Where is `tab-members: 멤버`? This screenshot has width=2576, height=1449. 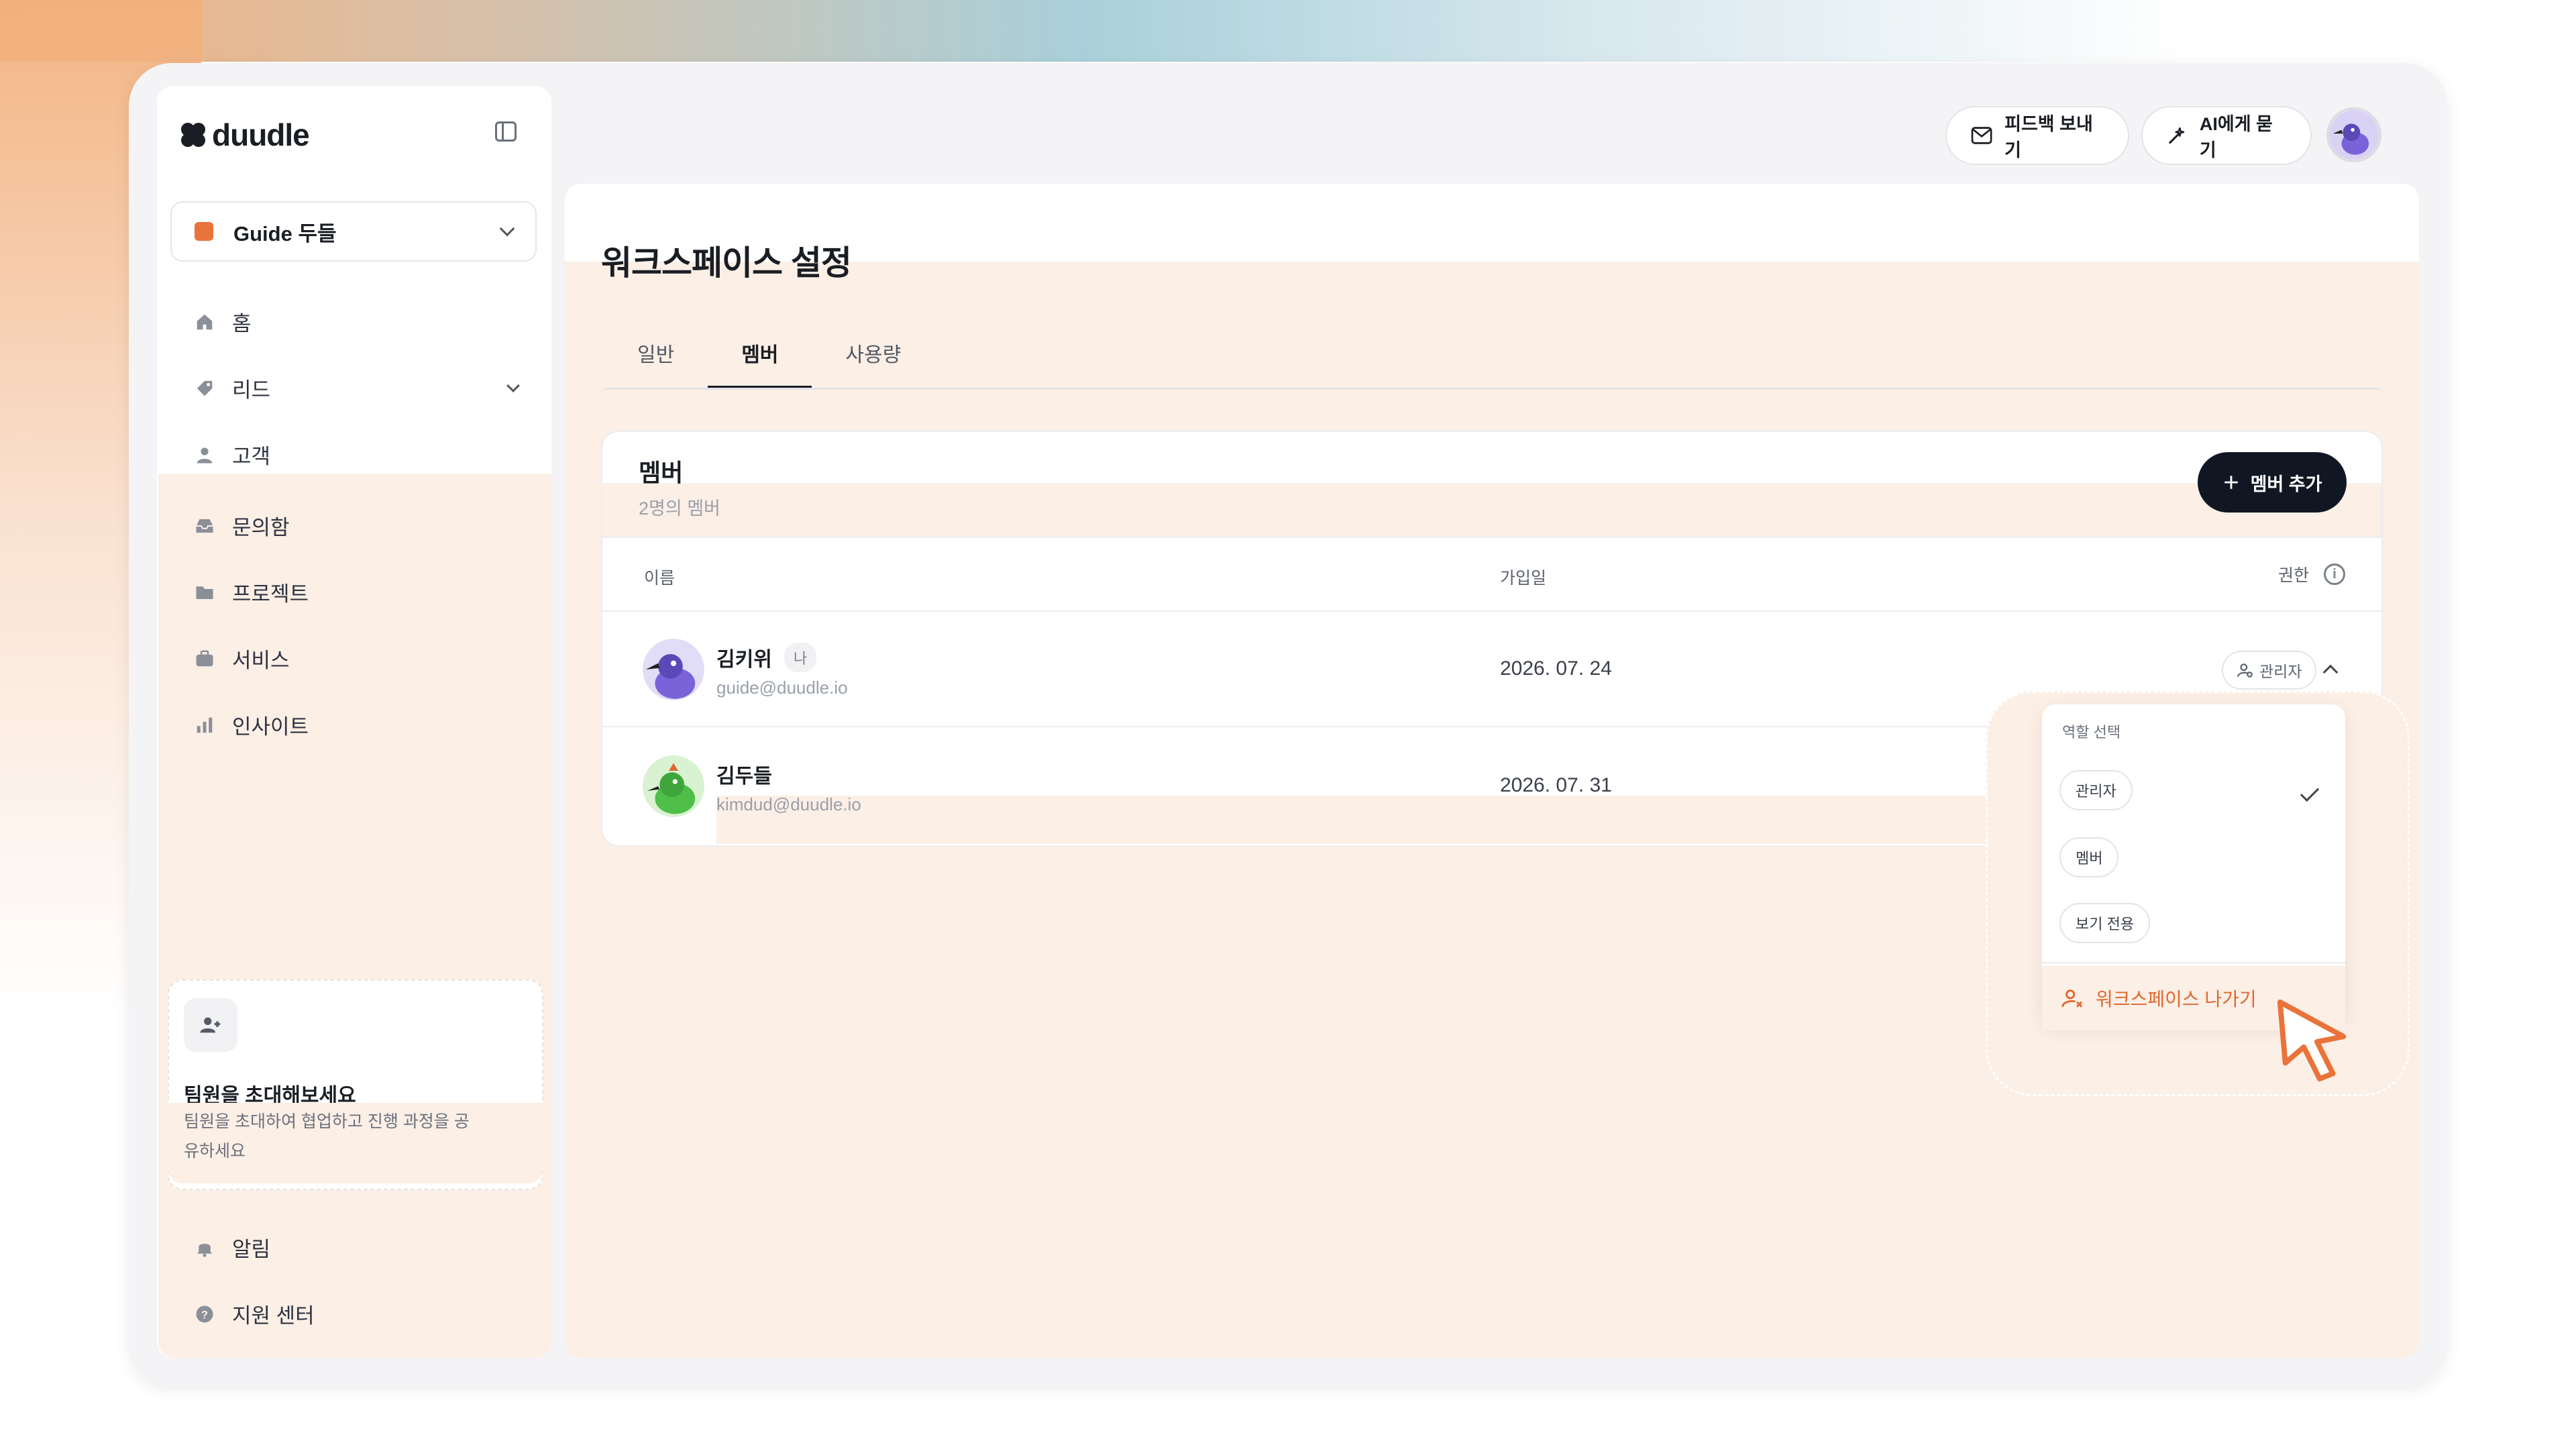 tab-members: 멤버 is located at coordinates (760, 358).